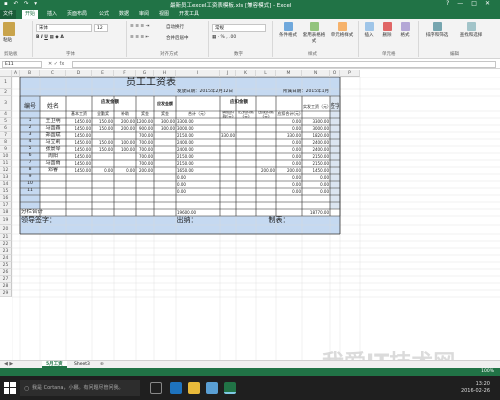 This screenshot has height=400, width=500. Describe the element at coordinates (187, 220) in the screenshot. I see `cashier-label: 出纳：` at that location.